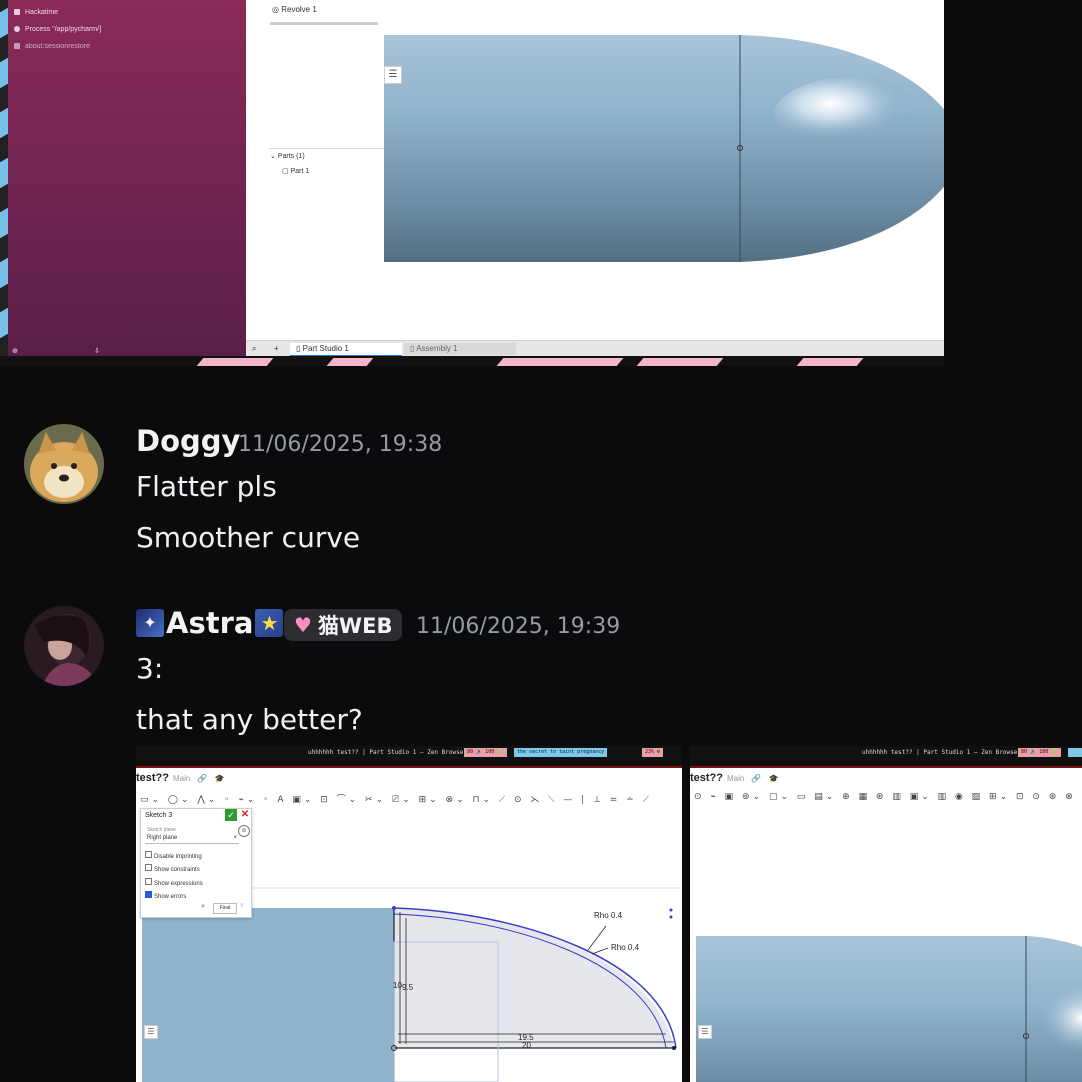 The height and width of the screenshot is (1082, 1082). Describe the element at coordinates (675, 148) in the screenshot. I see `bullet-model` at that location.